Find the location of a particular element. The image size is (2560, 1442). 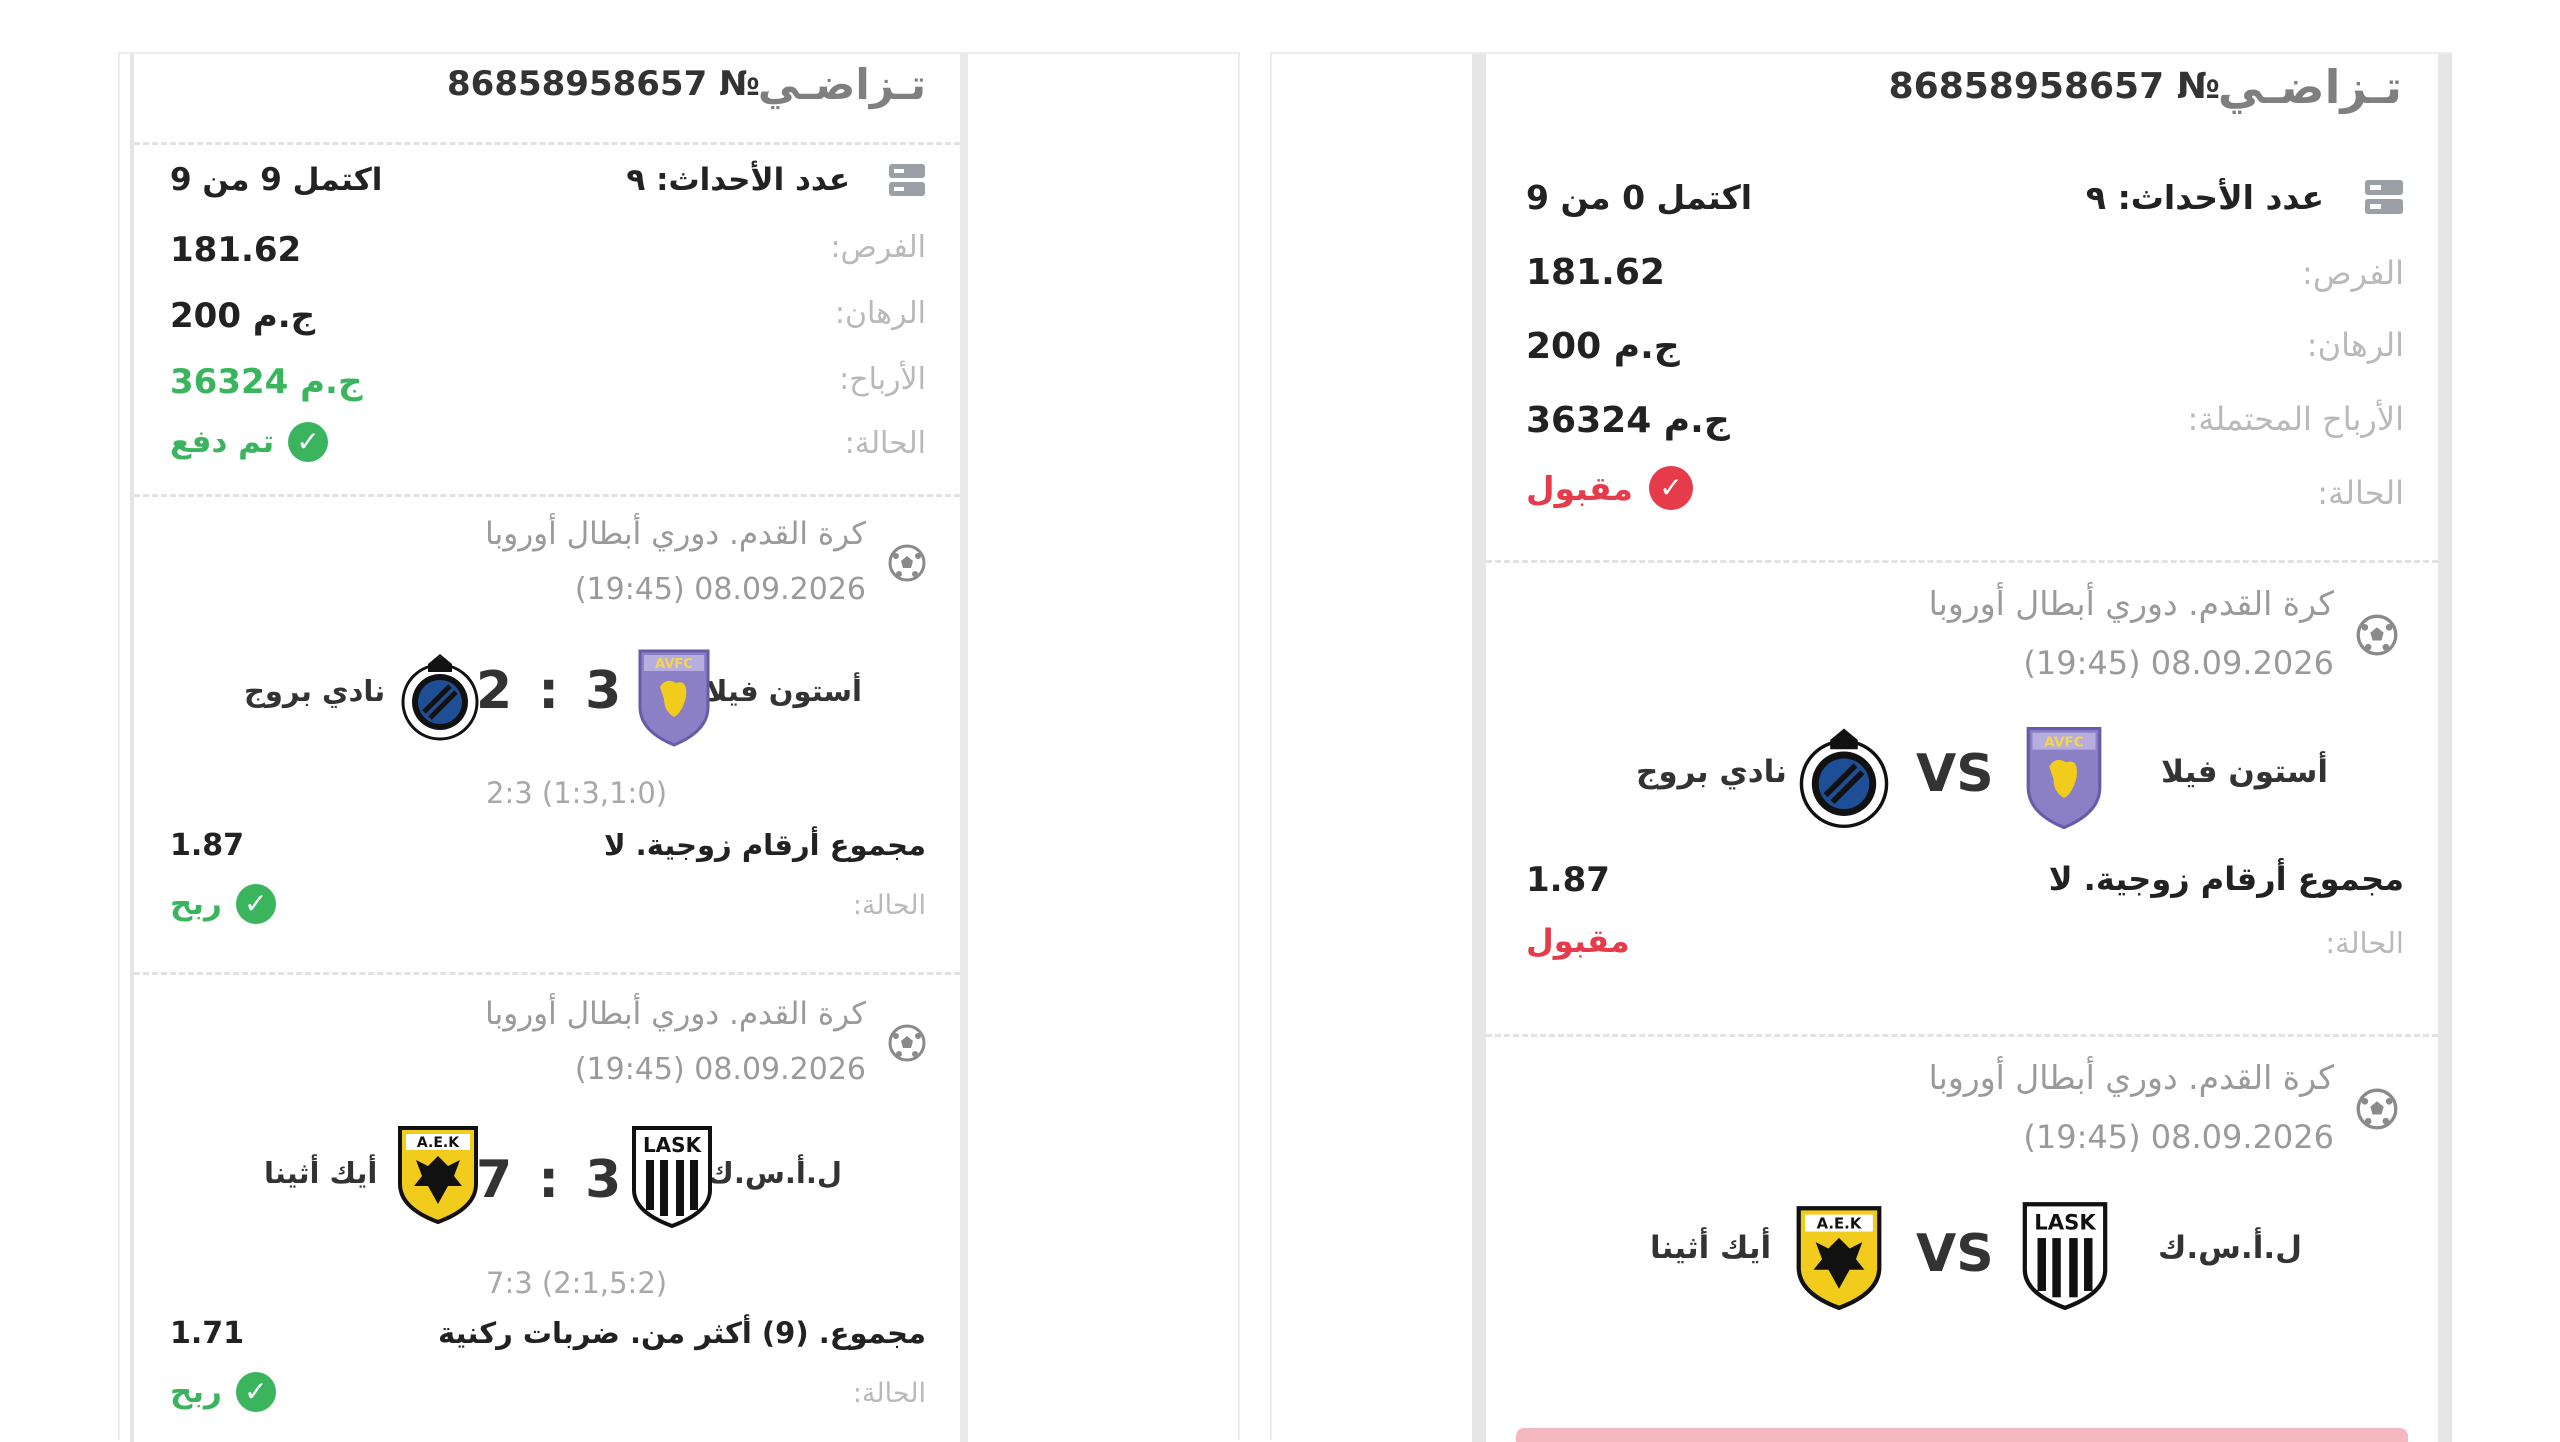

completed-count: اكتمل 9 من 9 is located at coordinates (276, 180).